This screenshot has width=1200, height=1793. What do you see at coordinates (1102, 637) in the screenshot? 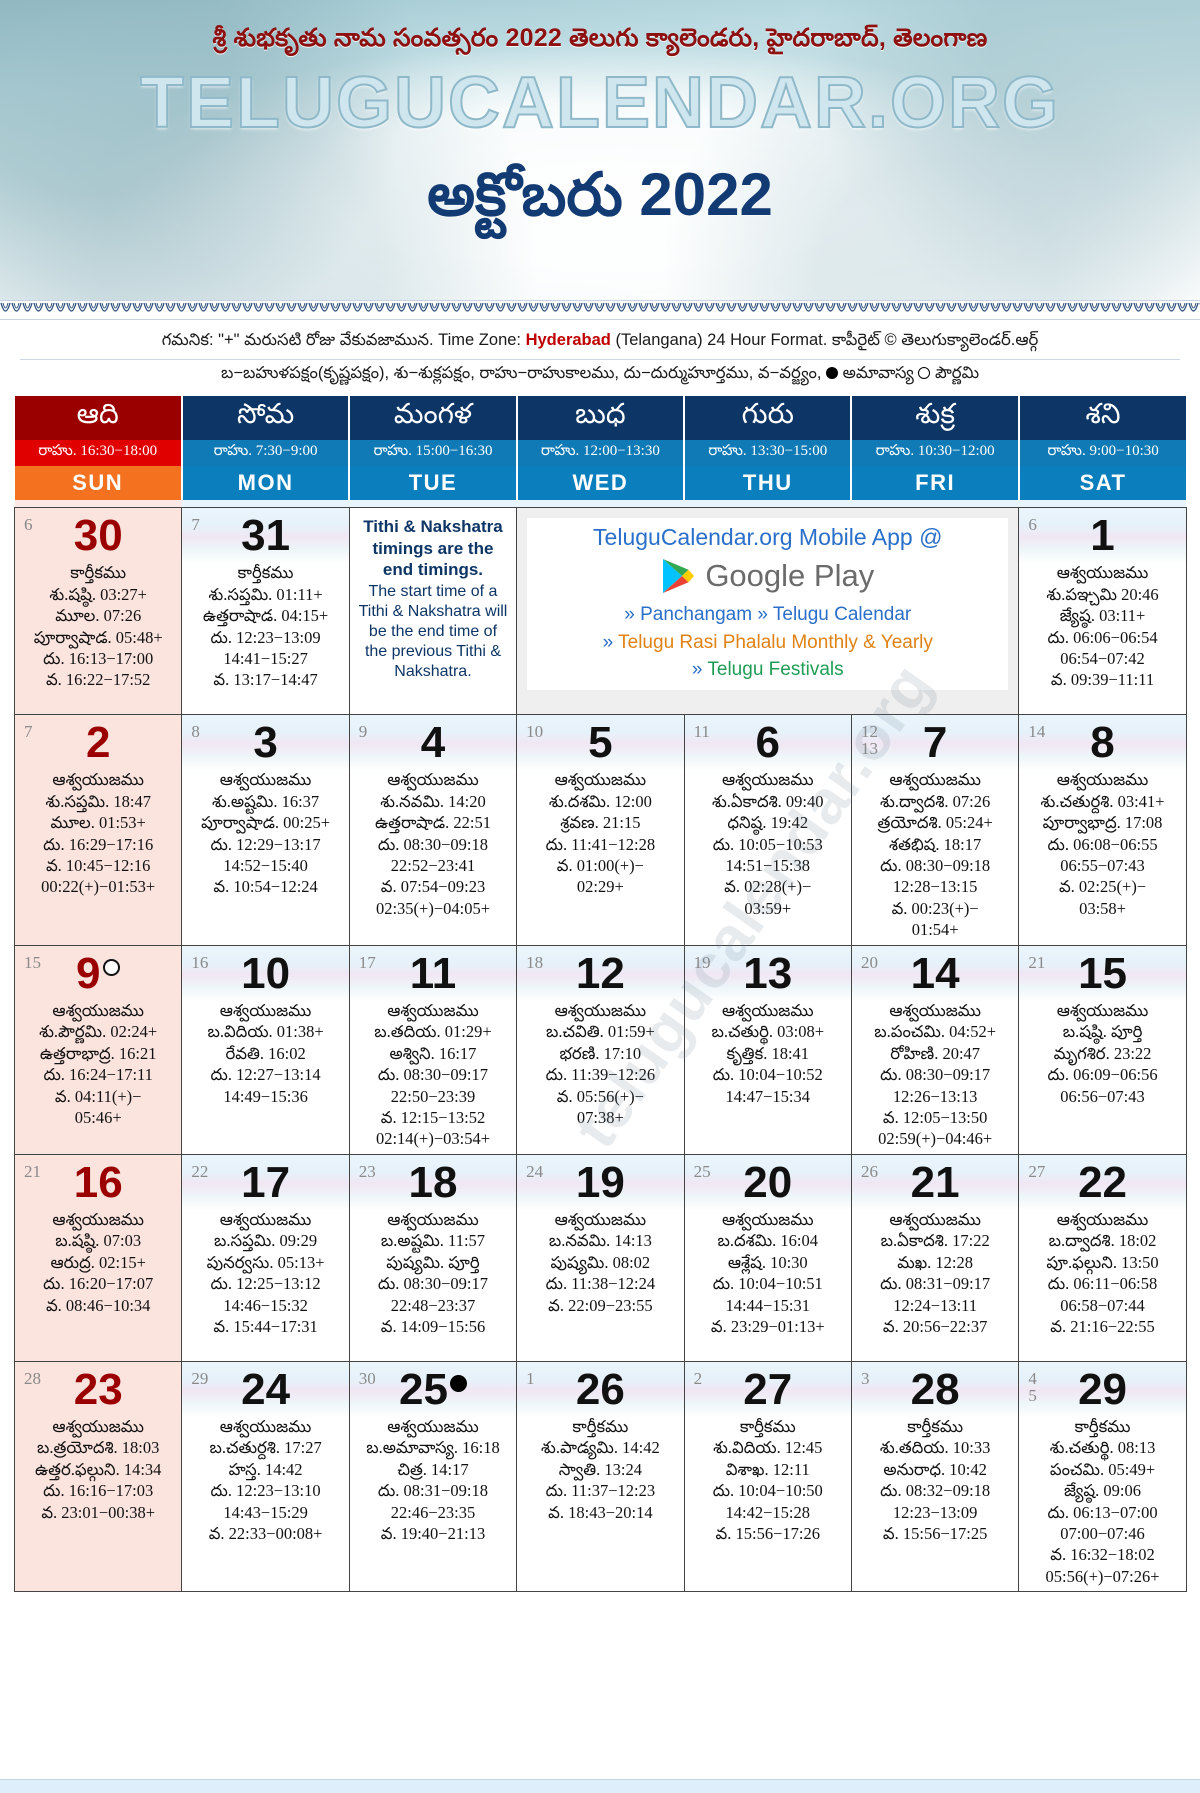
I see `panchangam-line: దు. 06:06−06:54` at bounding box center [1102, 637].